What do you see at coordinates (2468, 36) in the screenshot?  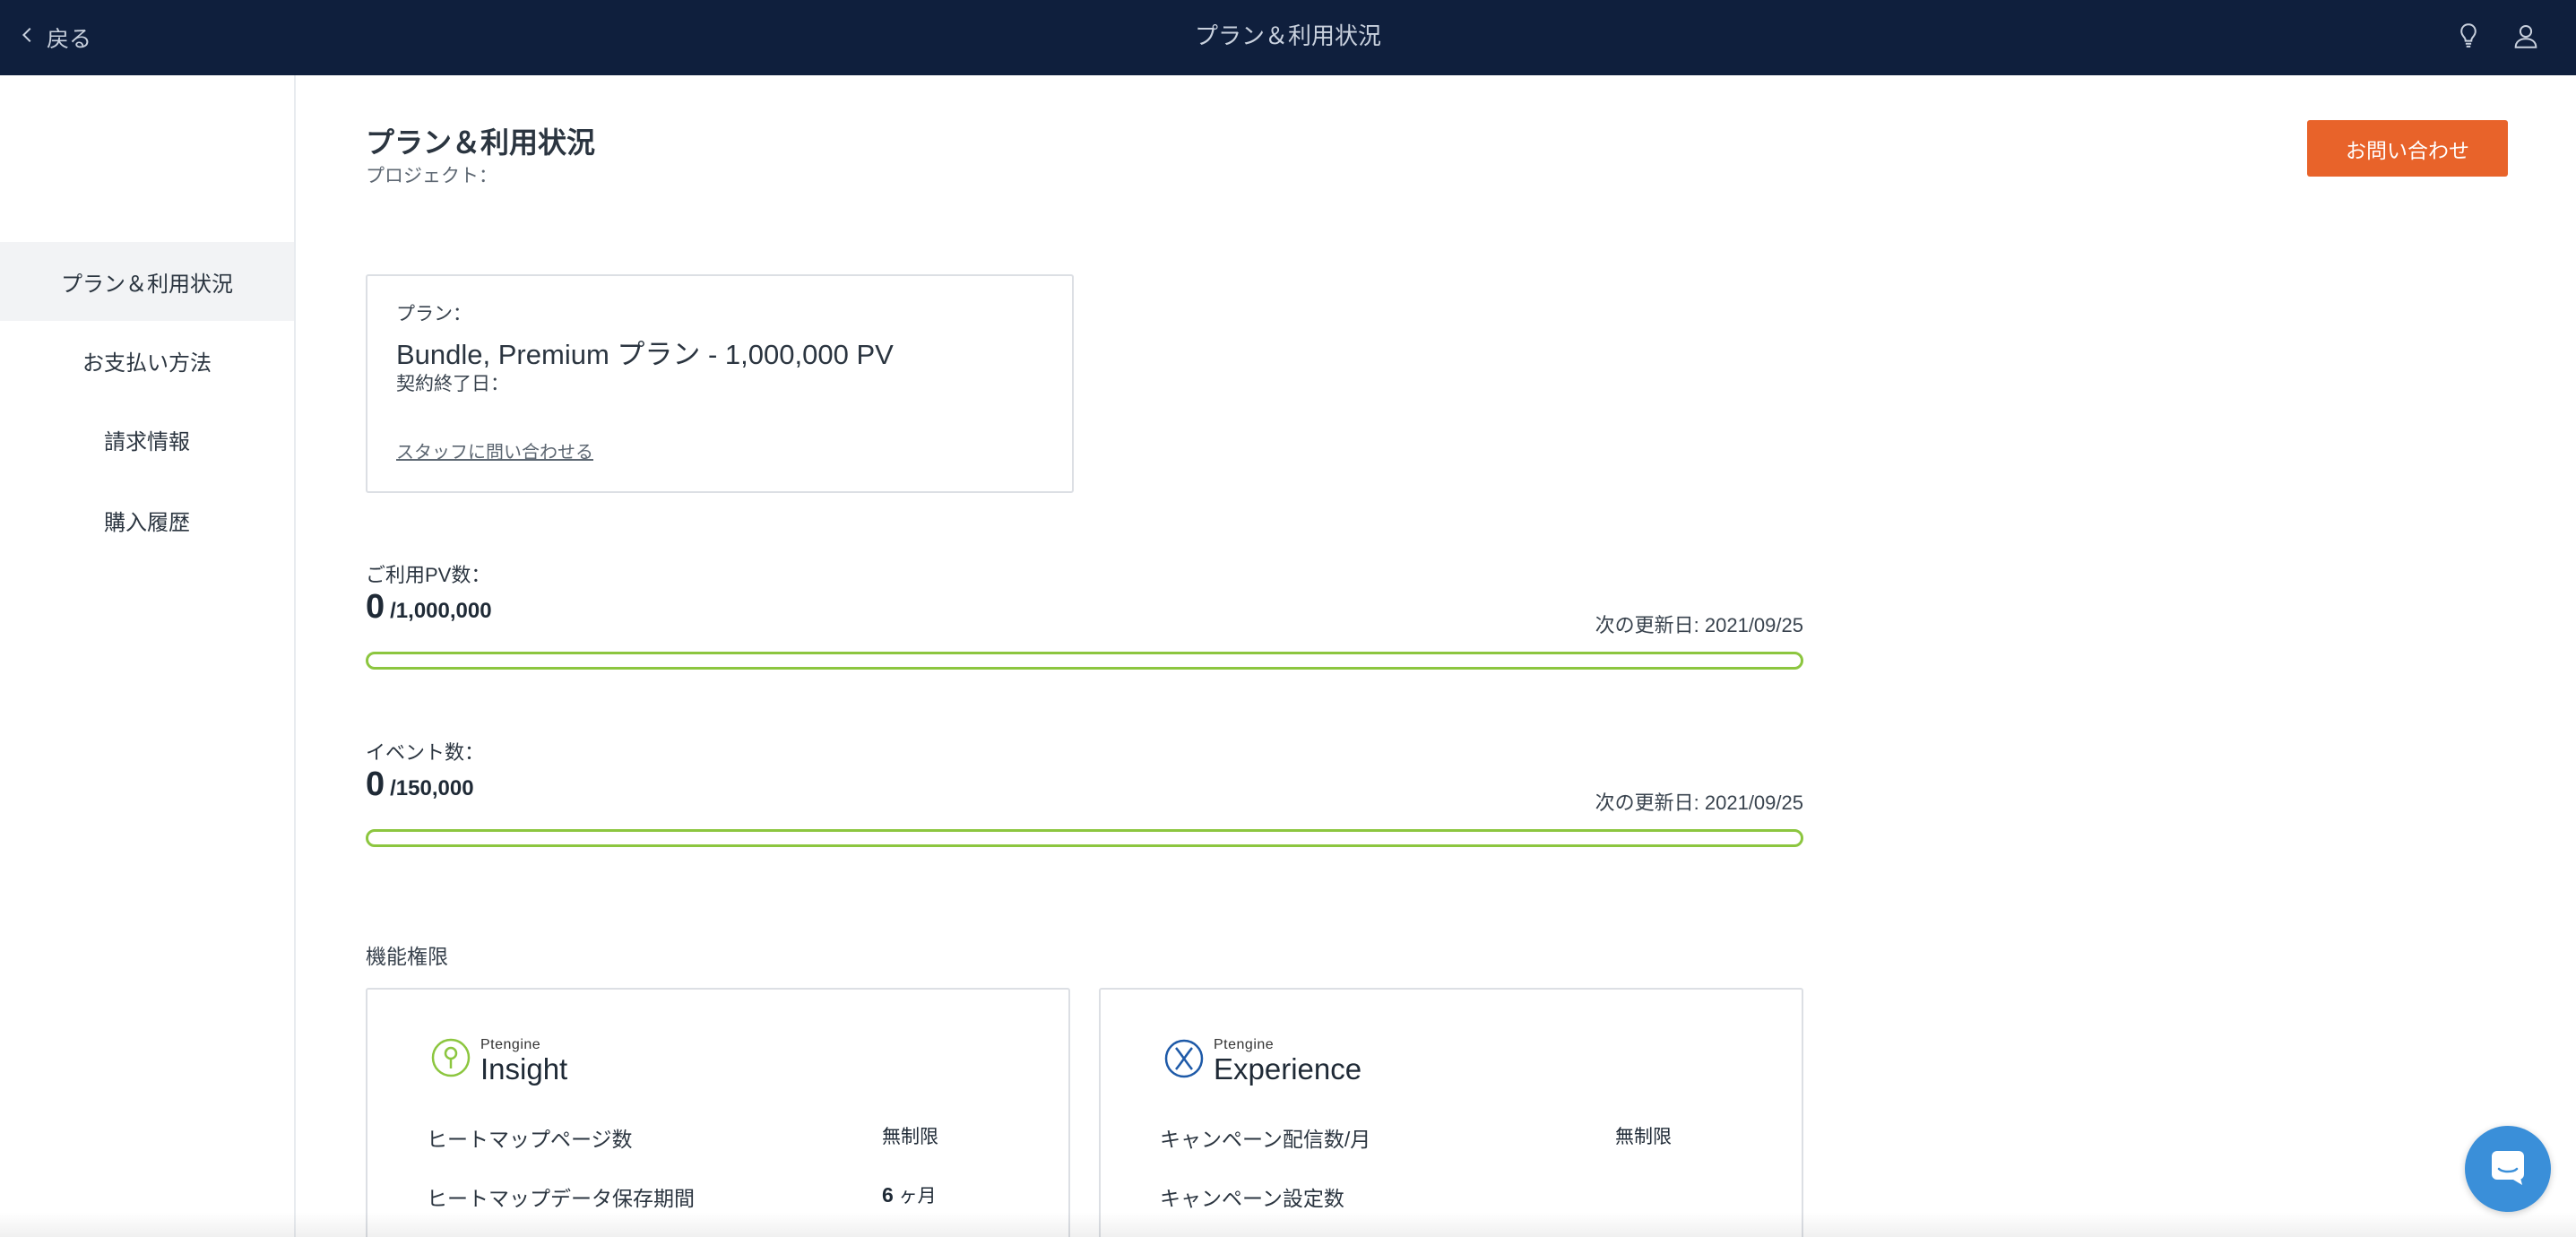 I see `lightbulb-icon` at bounding box center [2468, 36].